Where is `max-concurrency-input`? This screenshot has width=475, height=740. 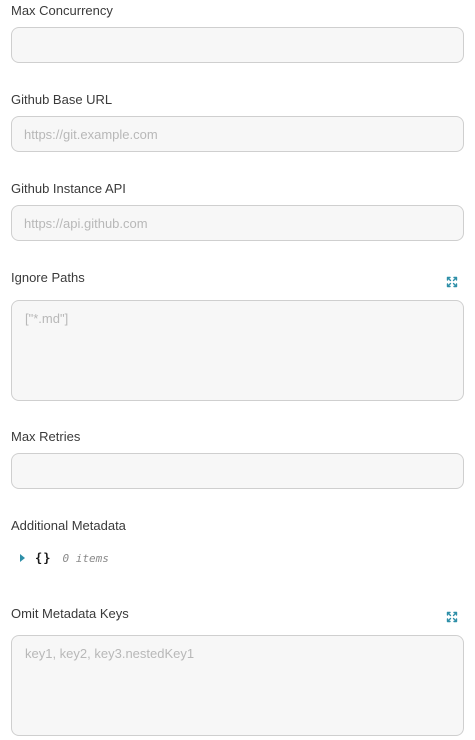
max-concurrency-input is located at coordinates (237, 45).